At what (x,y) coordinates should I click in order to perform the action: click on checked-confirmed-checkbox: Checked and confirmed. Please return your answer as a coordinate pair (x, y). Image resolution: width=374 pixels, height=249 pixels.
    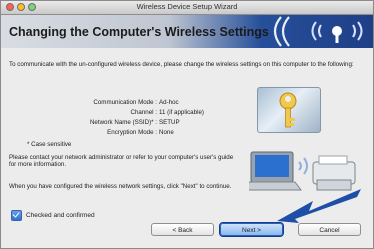
    Looking at the image, I should click on (53, 215).